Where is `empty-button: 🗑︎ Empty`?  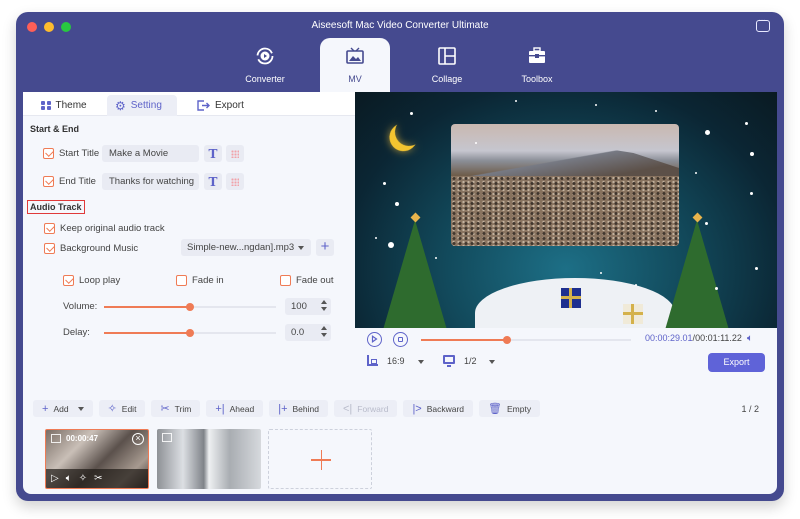 empty-button: 🗑︎ Empty is located at coordinates (510, 408).